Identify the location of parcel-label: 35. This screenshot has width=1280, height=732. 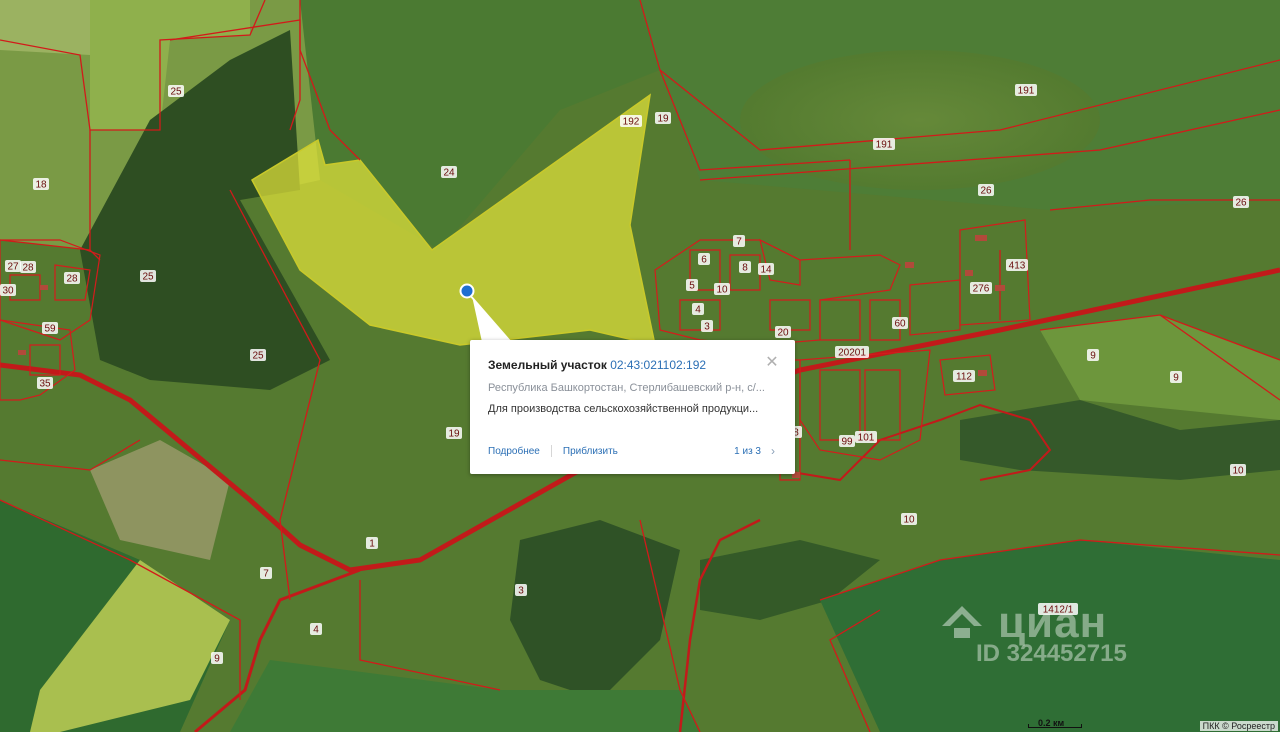
(45, 384).